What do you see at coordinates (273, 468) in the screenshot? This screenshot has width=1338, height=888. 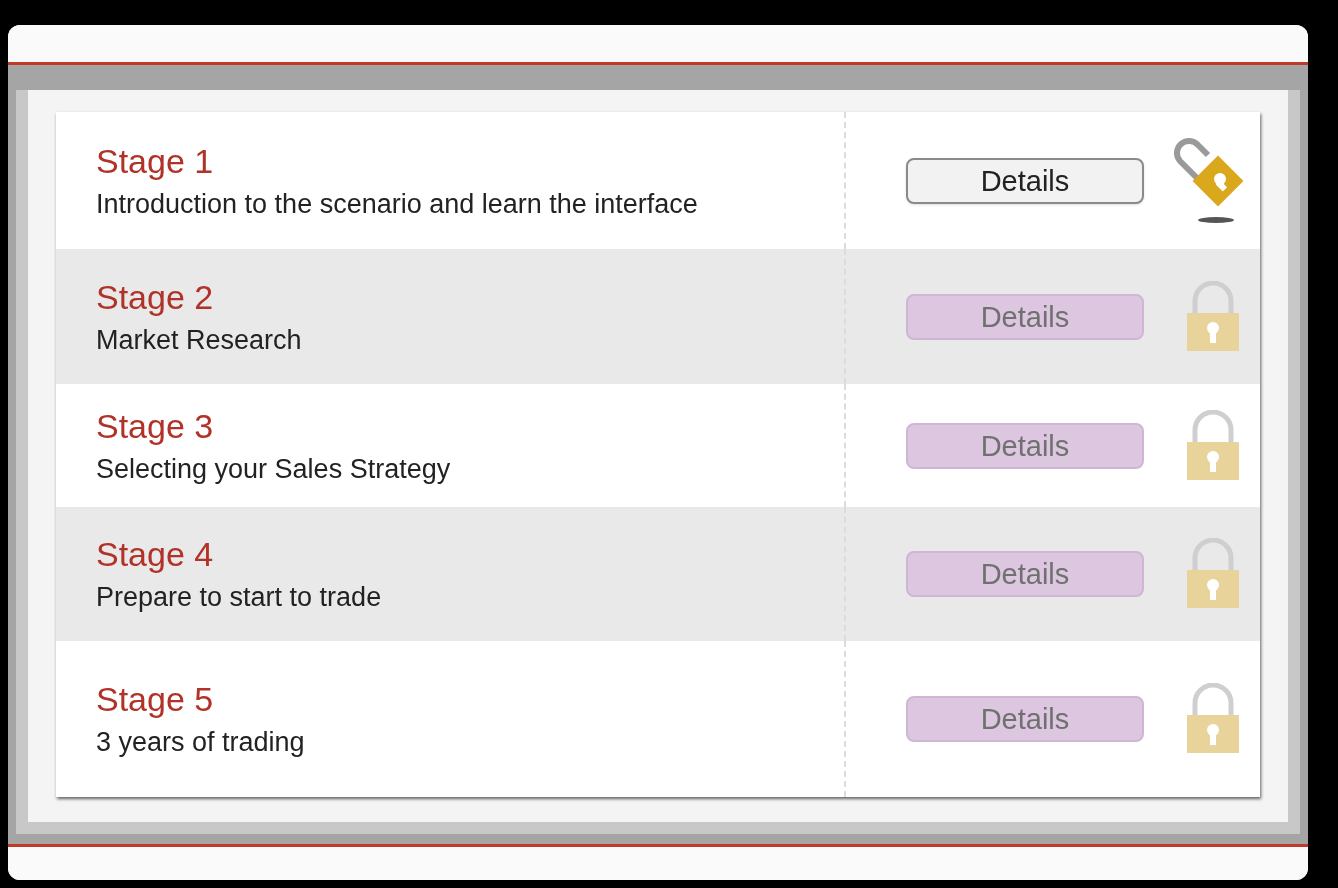 I see `stage-description: Selecting your Sales Strategy` at bounding box center [273, 468].